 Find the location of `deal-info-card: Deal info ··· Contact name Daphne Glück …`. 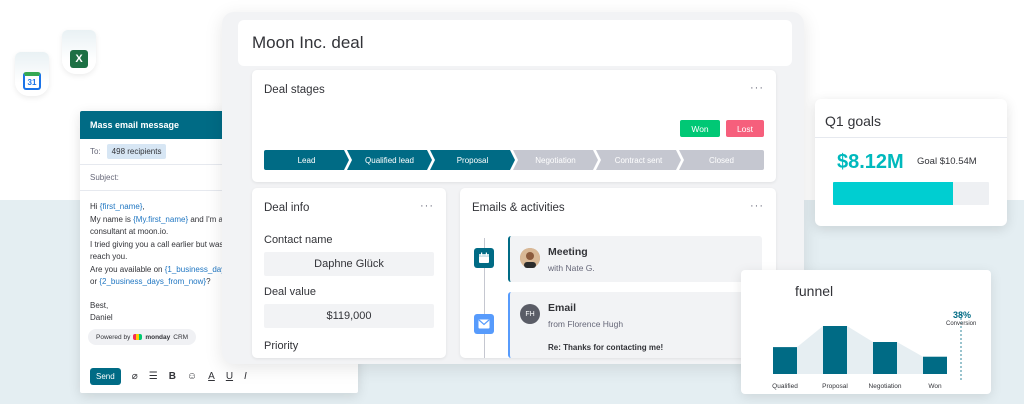

deal-info-card: Deal info ··· Contact name Daphne Glück … is located at coordinates (349, 273).